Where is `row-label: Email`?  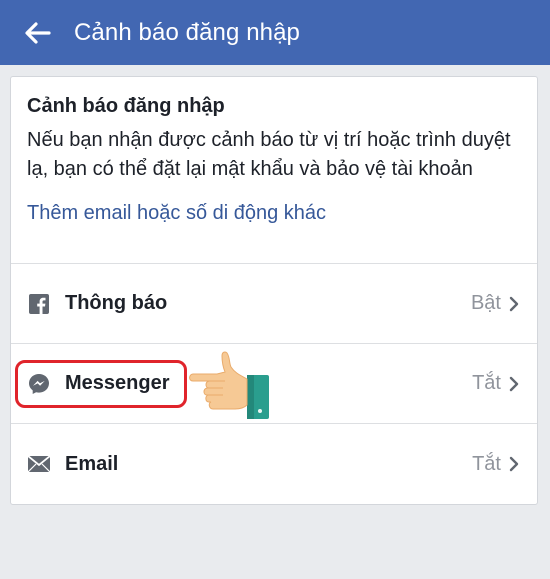
row-label: Email is located at coordinates (92, 463).